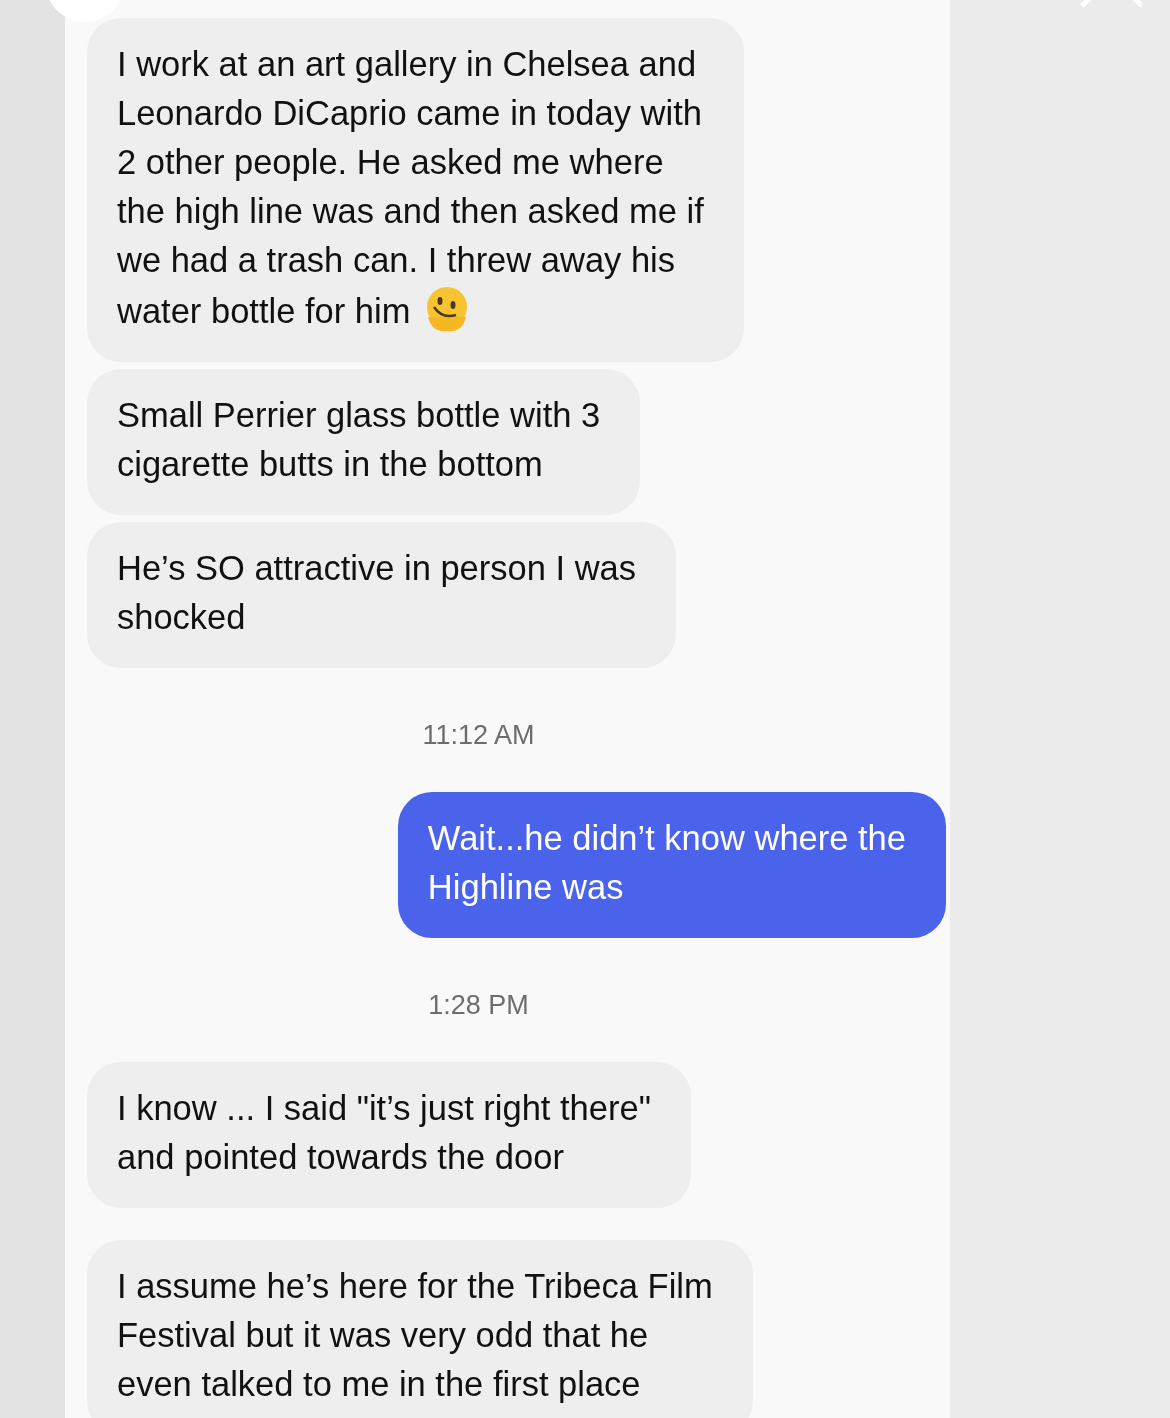  Describe the element at coordinates (364, 442) in the screenshot. I see `message-bubble: Small Perrier glass bottle with 3 cigarette butts in the bottom` at that location.